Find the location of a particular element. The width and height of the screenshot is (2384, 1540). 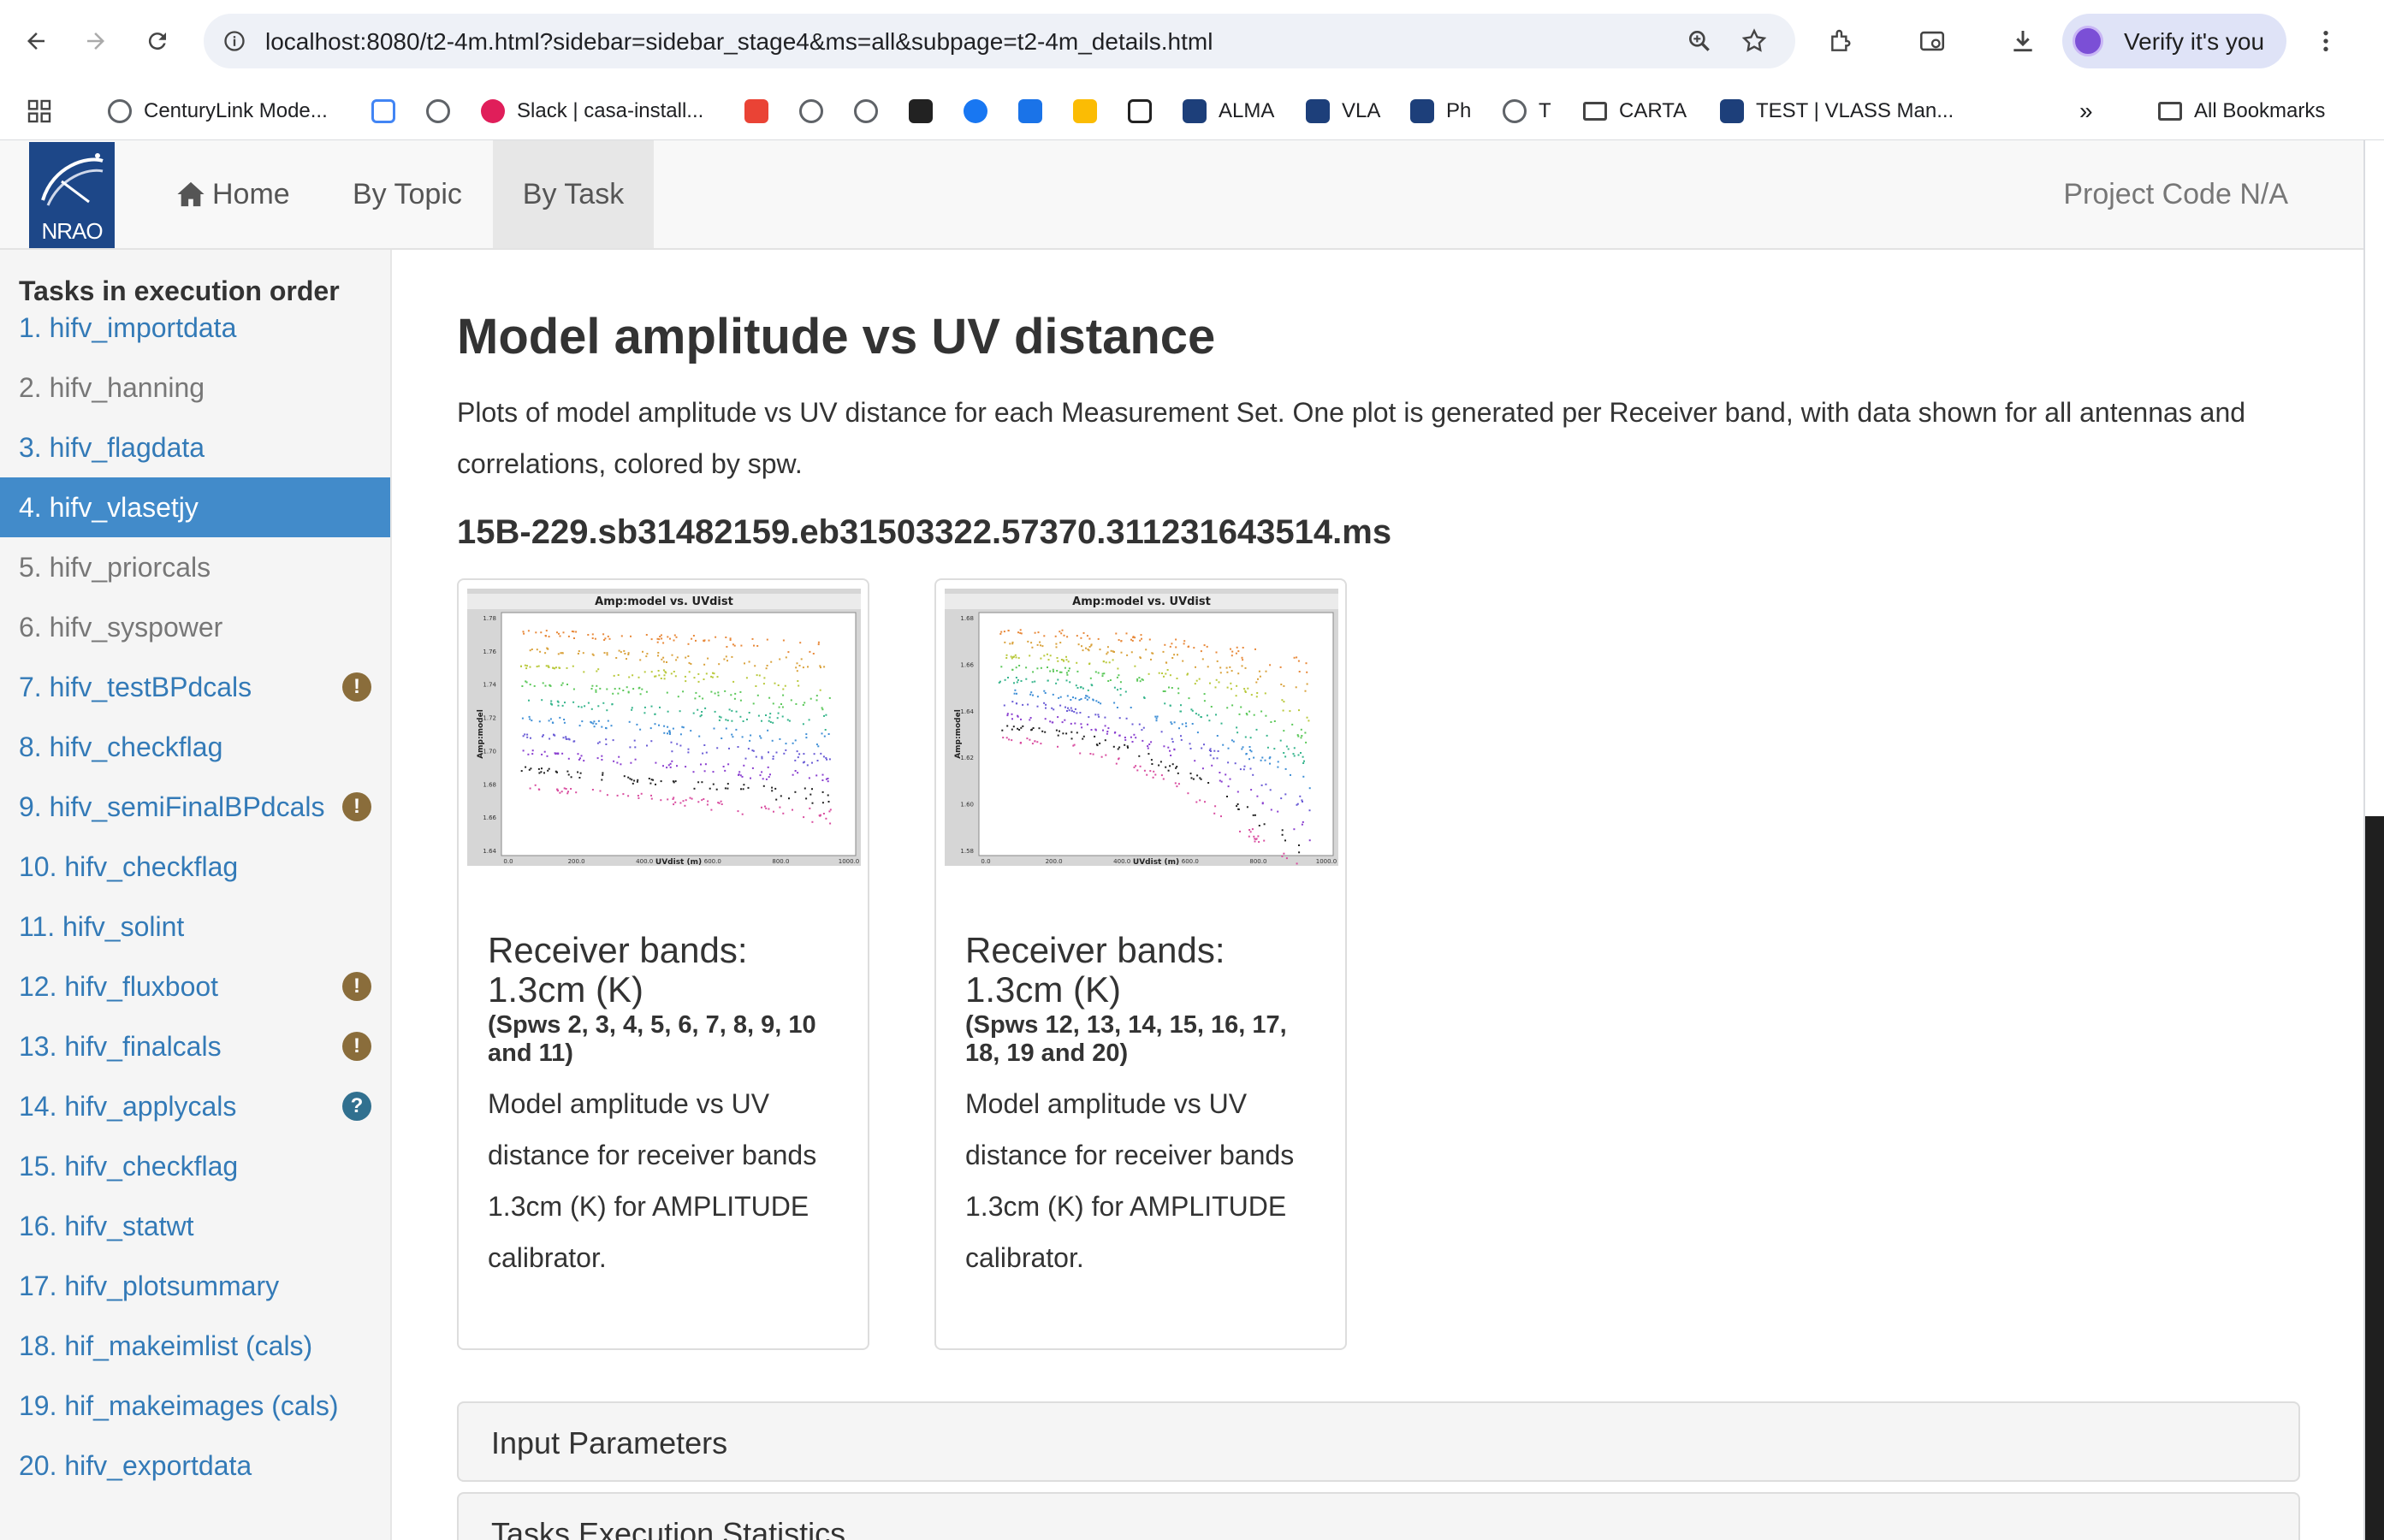

bookmark-ph: Ph is located at coordinates (1440, 111).